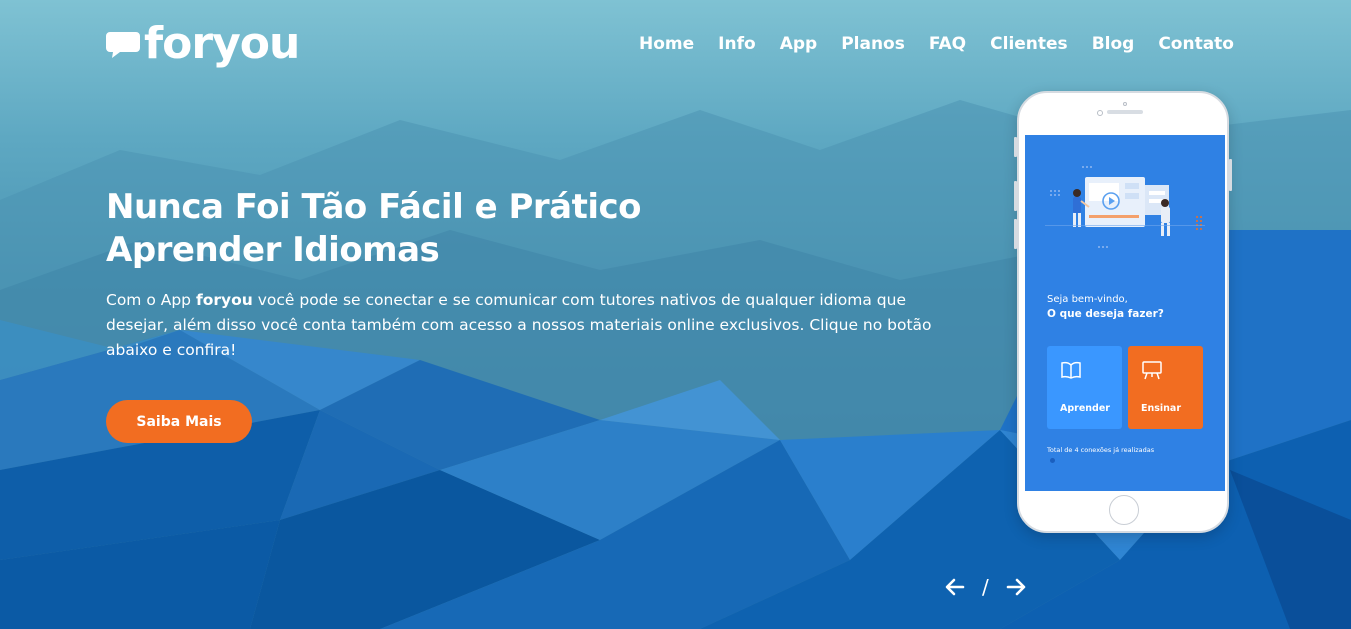  Describe the element at coordinates (1125, 104) in the screenshot. I see `phone-sensor` at that location.